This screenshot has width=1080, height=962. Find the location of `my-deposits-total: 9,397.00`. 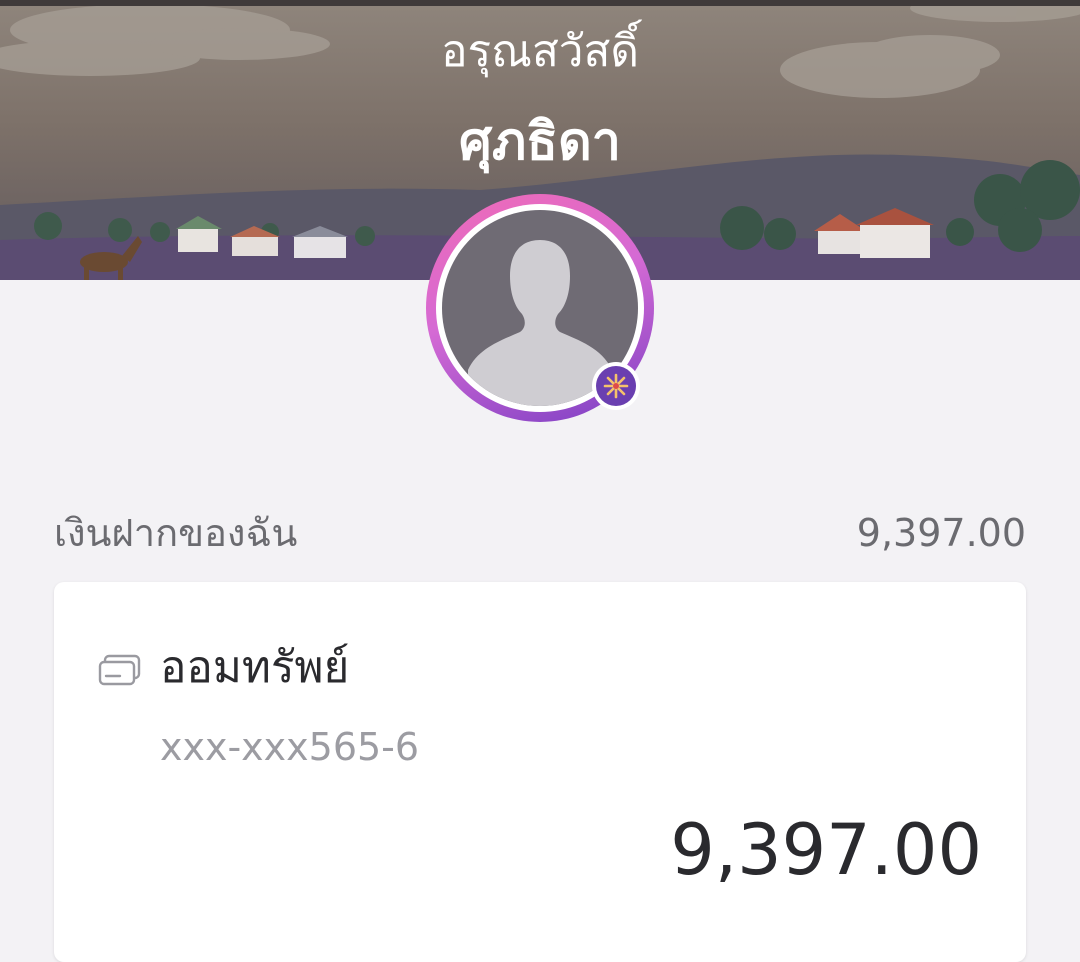

my-deposits-total: 9,397.00 is located at coordinates (941, 533).